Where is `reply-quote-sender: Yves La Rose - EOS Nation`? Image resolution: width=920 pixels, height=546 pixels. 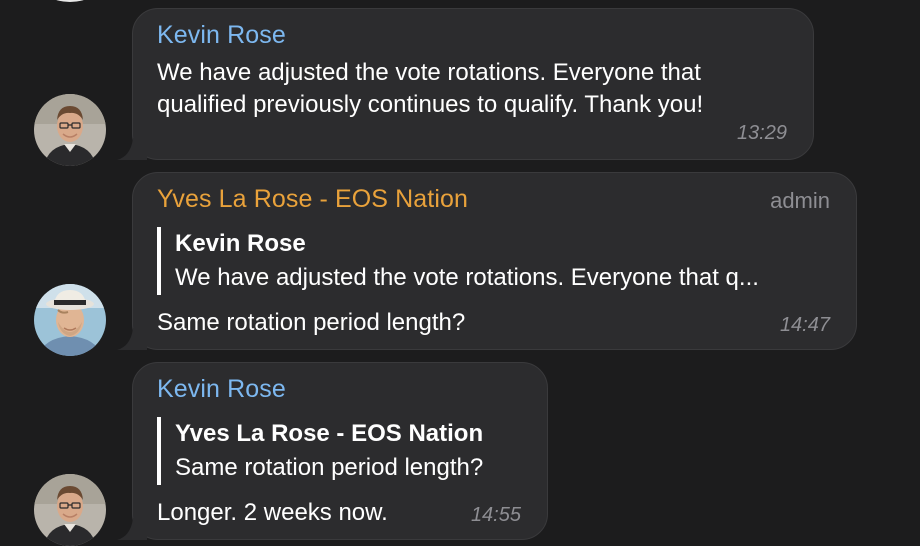 reply-quote-sender: Yves La Rose - EOS Nation is located at coordinates (329, 433).